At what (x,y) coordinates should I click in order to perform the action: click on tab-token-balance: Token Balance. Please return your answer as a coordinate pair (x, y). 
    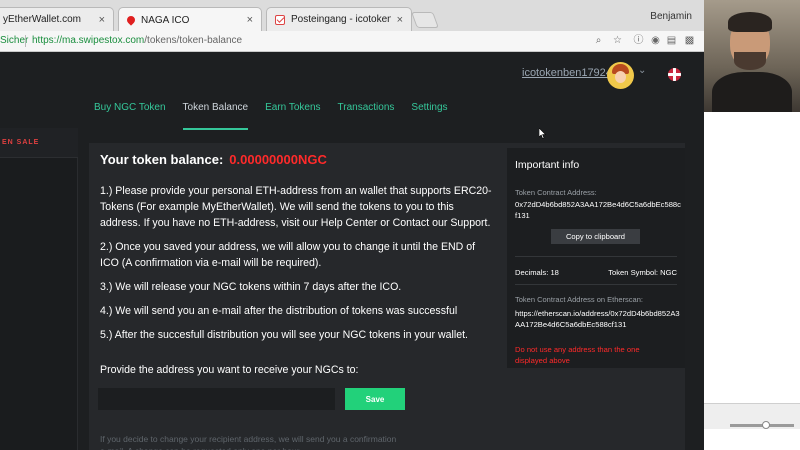
    Looking at the image, I should click on (215, 116).